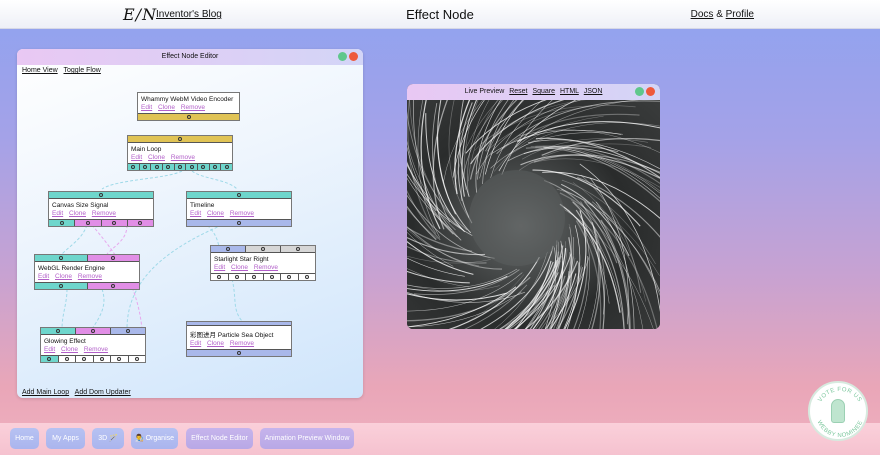  What do you see at coordinates (82, 70) in the screenshot?
I see `toggle-flow-link: Toggle Flow` at bounding box center [82, 70].